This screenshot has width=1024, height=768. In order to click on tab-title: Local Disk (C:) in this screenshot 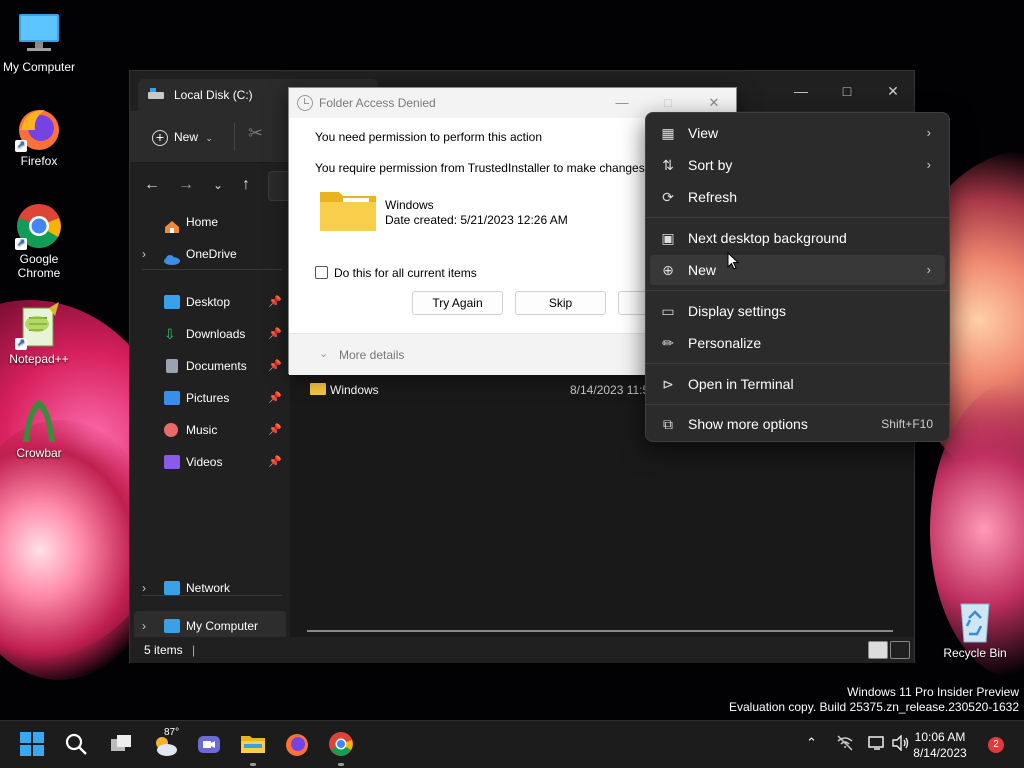, I will do `click(213, 95)`.